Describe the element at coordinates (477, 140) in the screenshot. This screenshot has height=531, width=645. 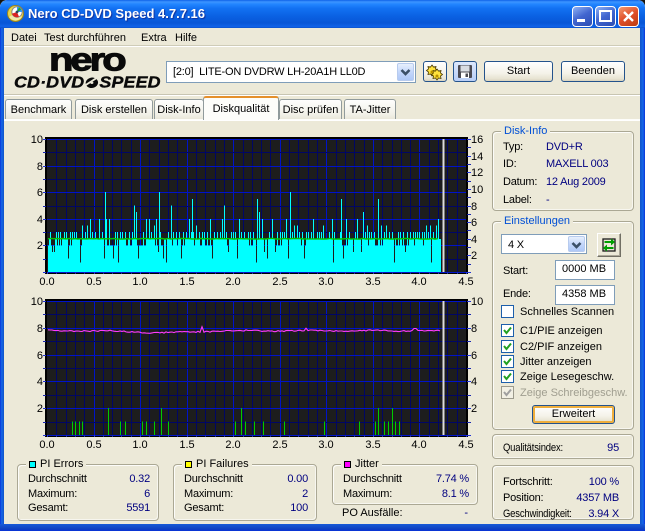
I see `svg-text: 16` at that location.